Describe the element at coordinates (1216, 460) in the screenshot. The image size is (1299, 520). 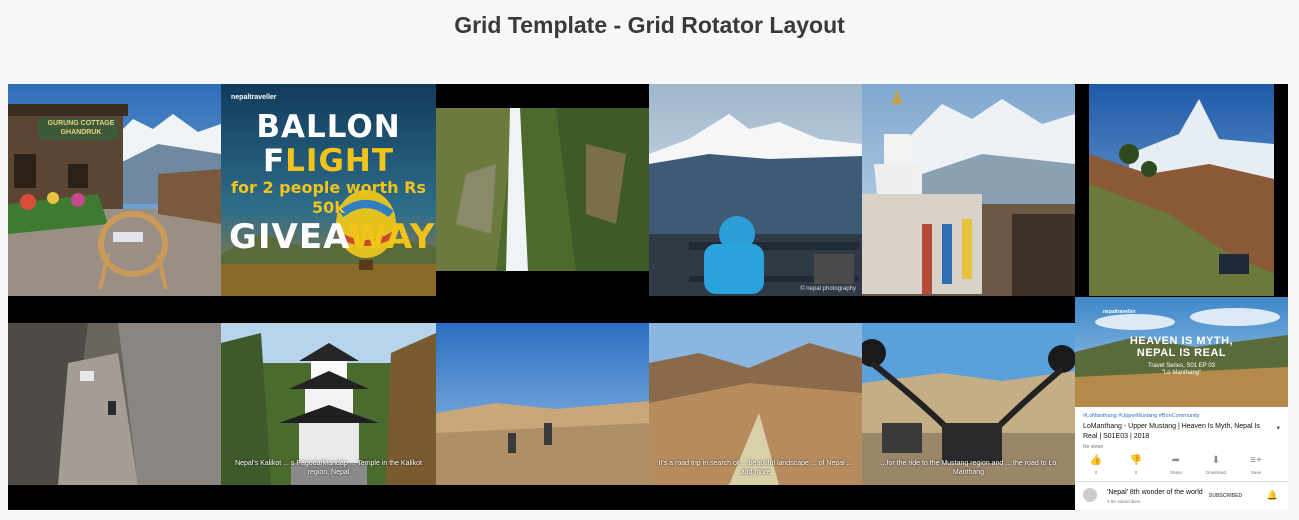
I see `download-icon: ⬇` at that location.